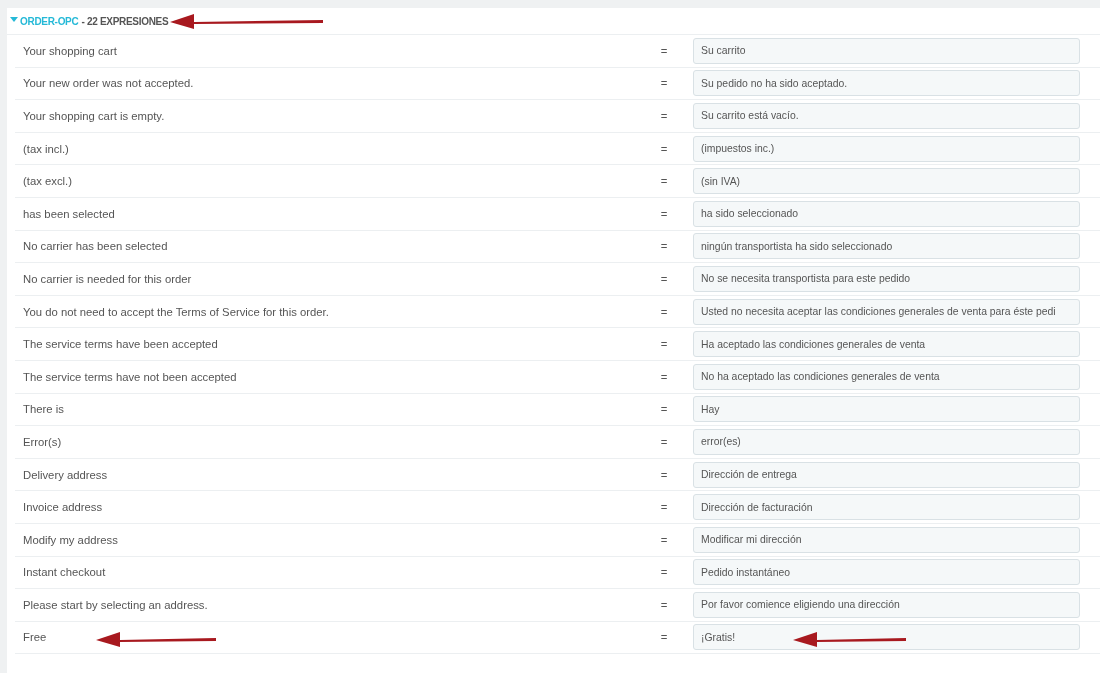 This screenshot has height=673, width=1100. I want to click on translation-field: (sin IVA), so click(886, 181).